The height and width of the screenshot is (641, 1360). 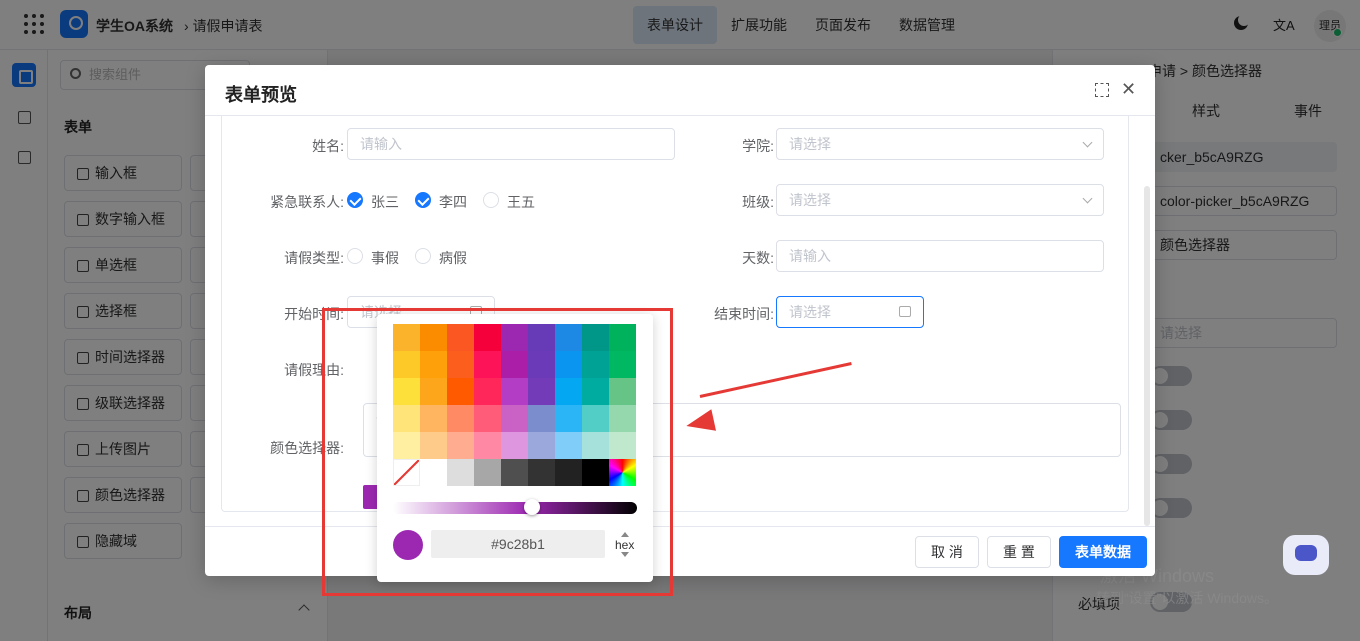 I want to click on reset-button: 重 置, so click(x=1019, y=552).